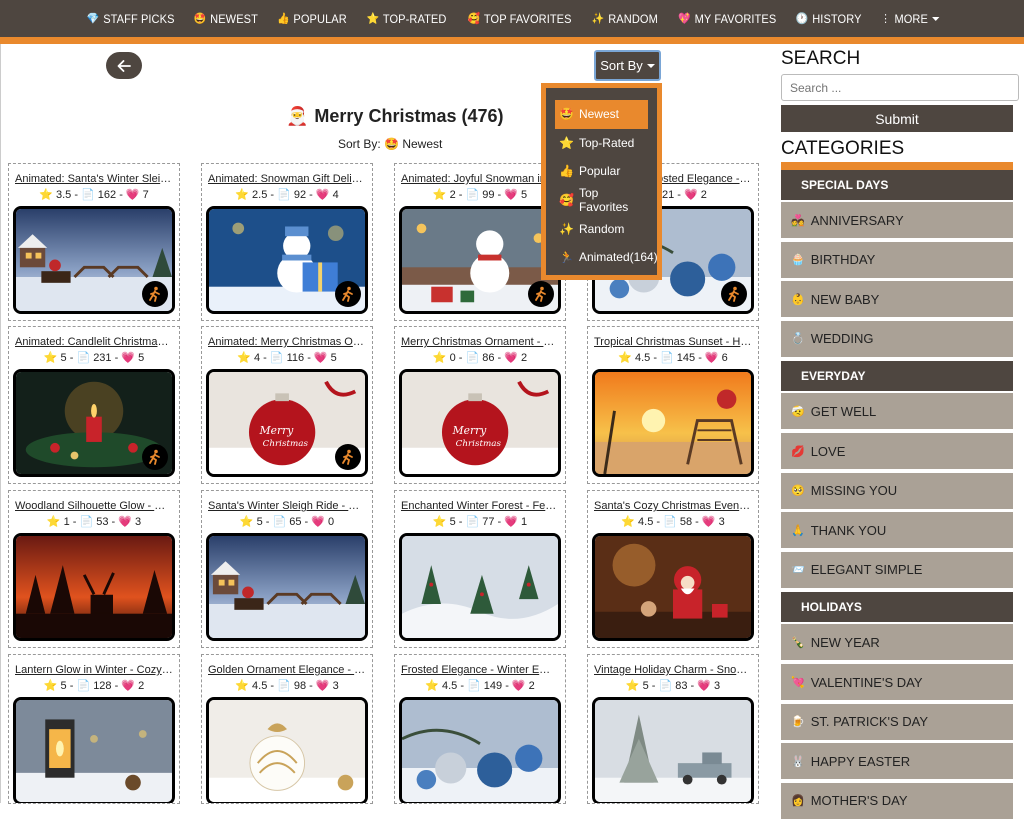 This screenshot has height=821, width=1024. Describe the element at coordinates (601, 200) in the screenshot. I see `sort-option-top-favorites: 🥰 Top Favorites` at that location.